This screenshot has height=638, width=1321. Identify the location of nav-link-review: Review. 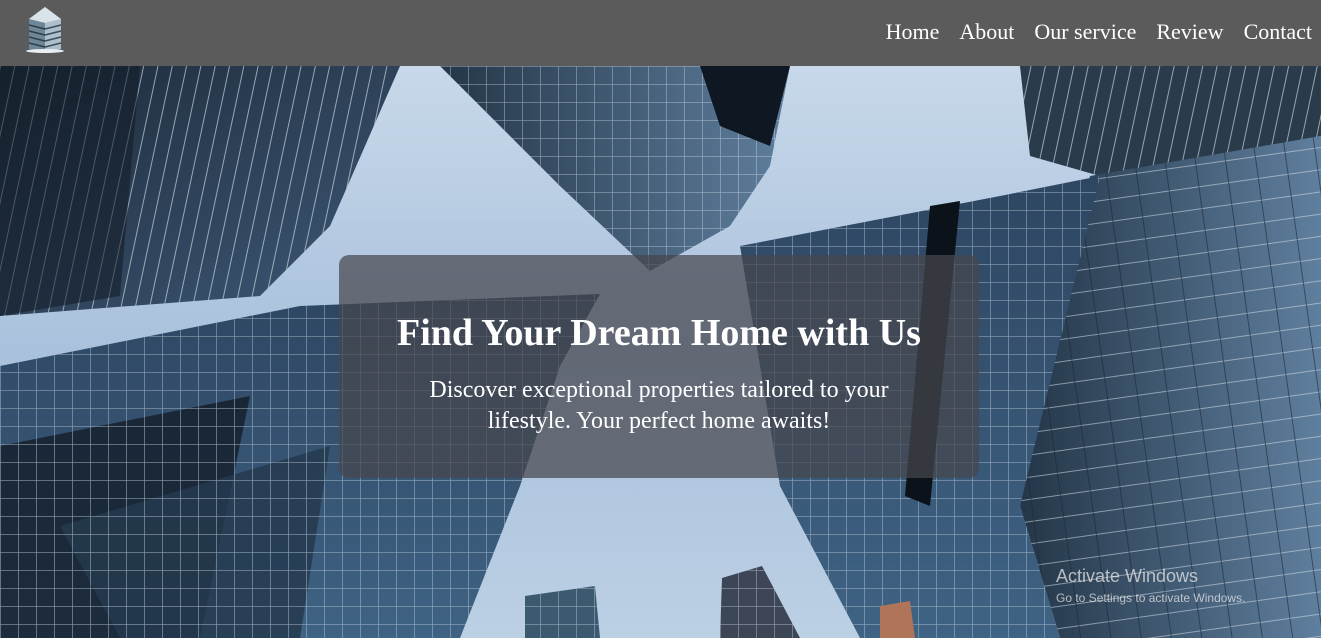
(1189, 32).